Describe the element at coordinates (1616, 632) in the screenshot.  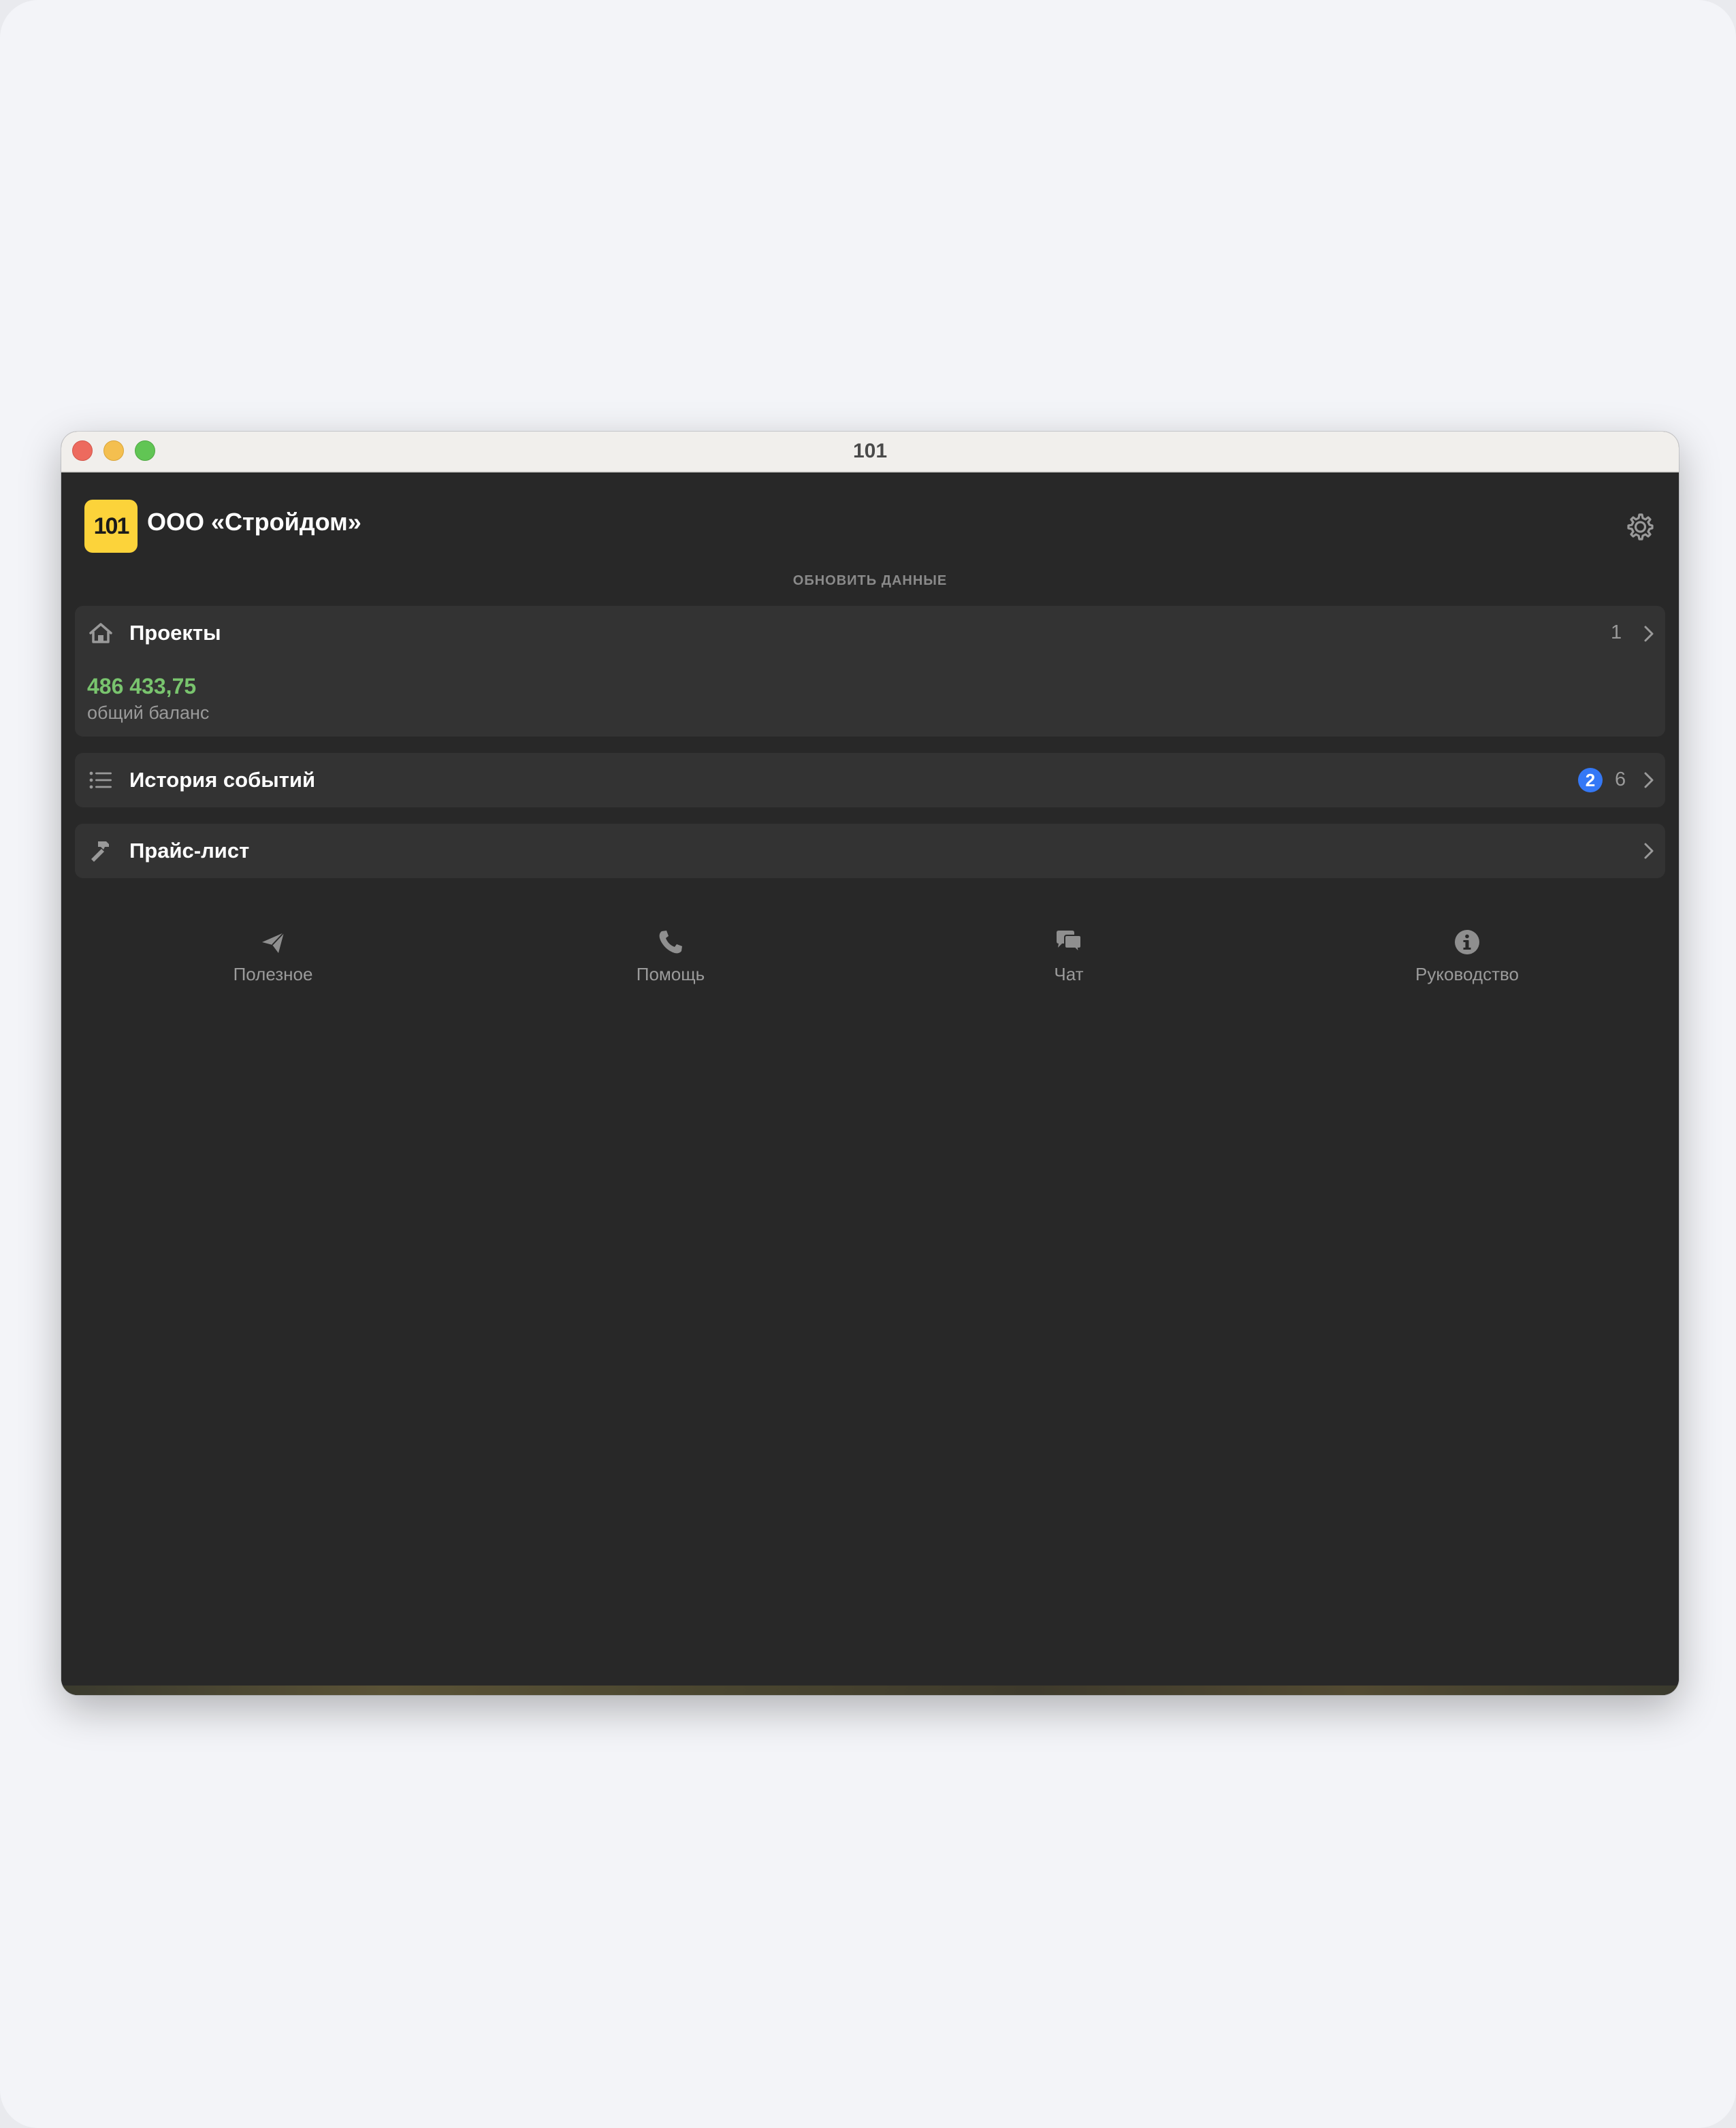
I see `projects-count: 1` at that location.